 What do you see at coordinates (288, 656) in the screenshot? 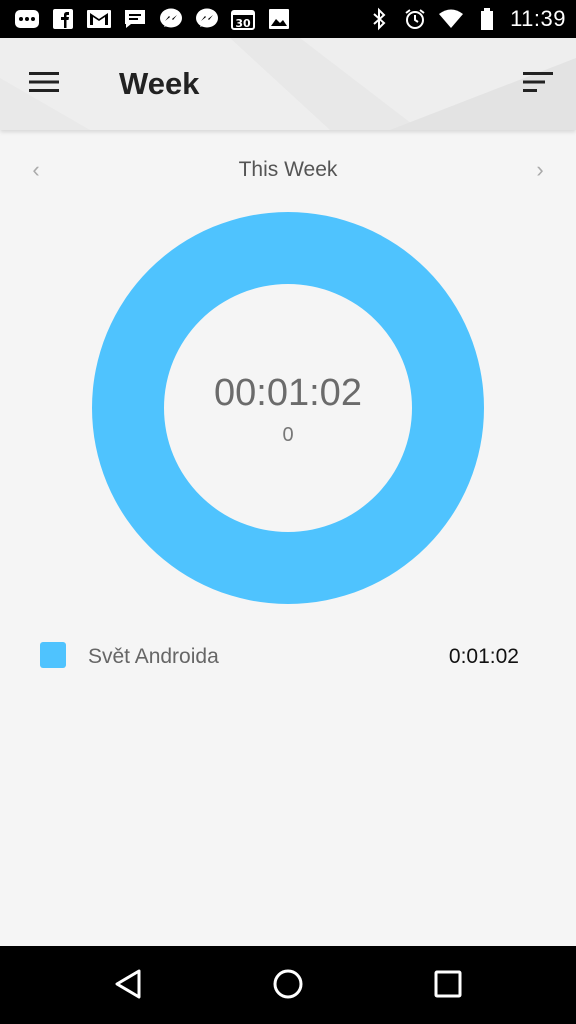
I see `legend-item: Svět Androida 0:01:02` at bounding box center [288, 656].